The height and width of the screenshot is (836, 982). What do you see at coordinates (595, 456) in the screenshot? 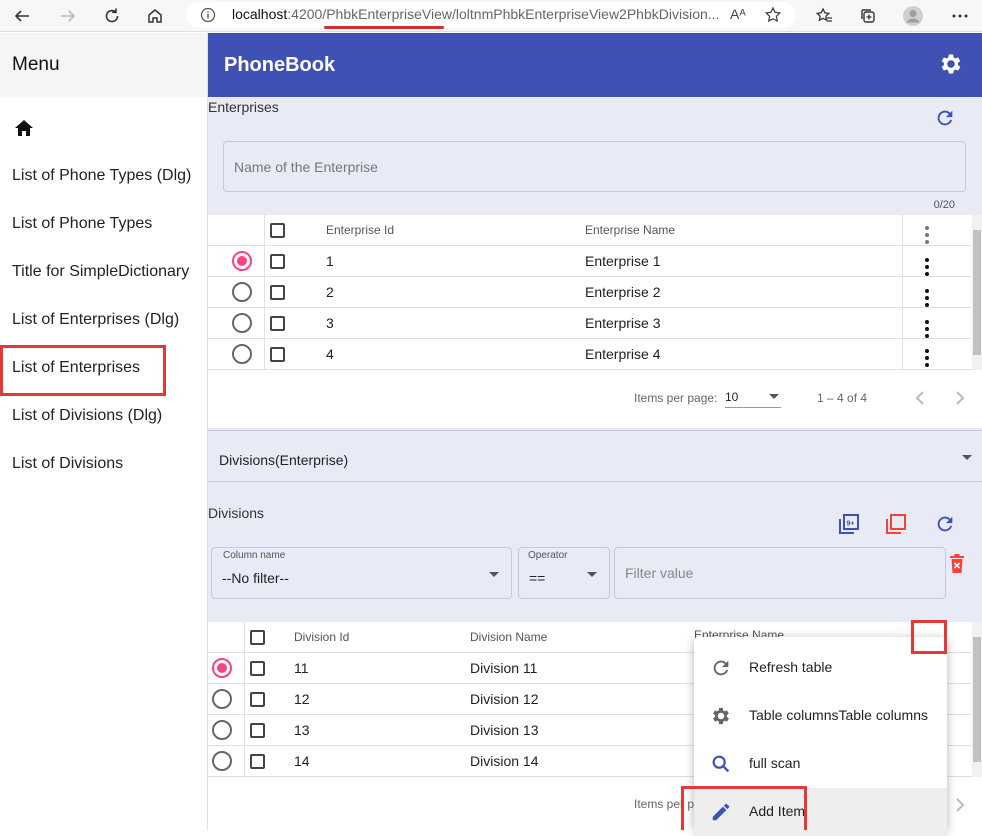
I see `divisions-enterprise-select: Divisions(Enterprise)` at bounding box center [595, 456].